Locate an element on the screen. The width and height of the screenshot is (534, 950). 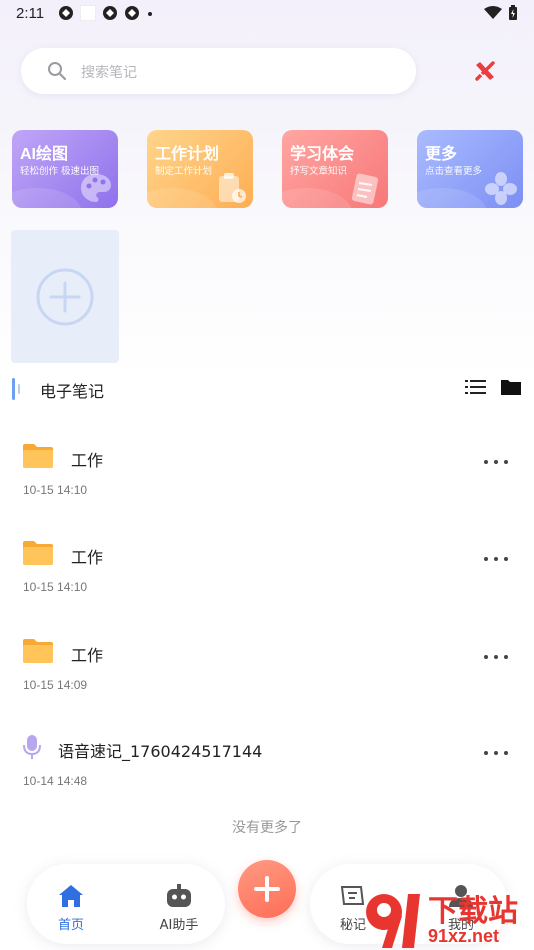
plus-icon is located at coordinates (267, 889).